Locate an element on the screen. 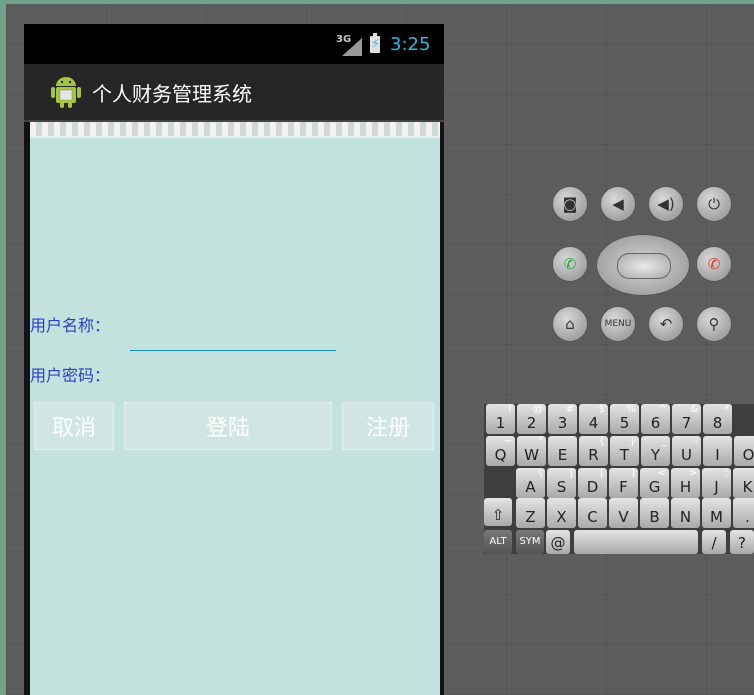 Image resolution: width=754 pixels, height=695 pixels. key-y: Y _ is located at coordinates (655, 451).